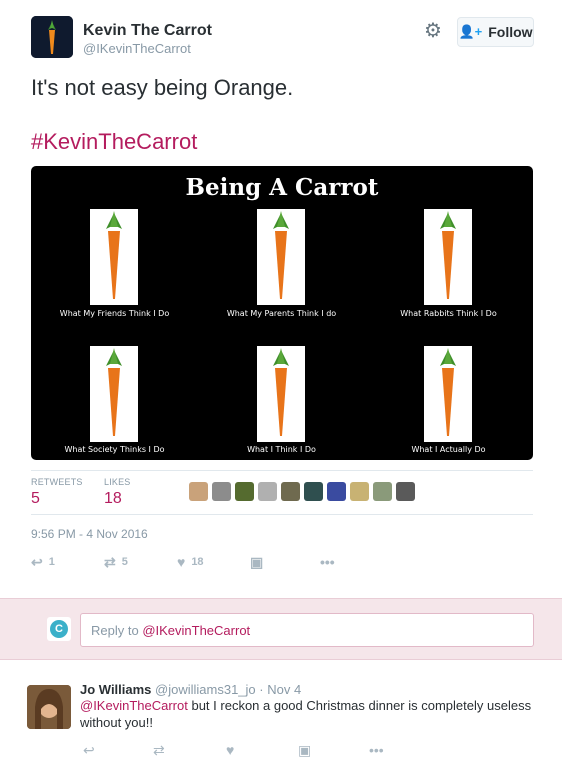  Describe the element at coordinates (470, 31) in the screenshot. I see `add-user-icon: 👤+` at that location.